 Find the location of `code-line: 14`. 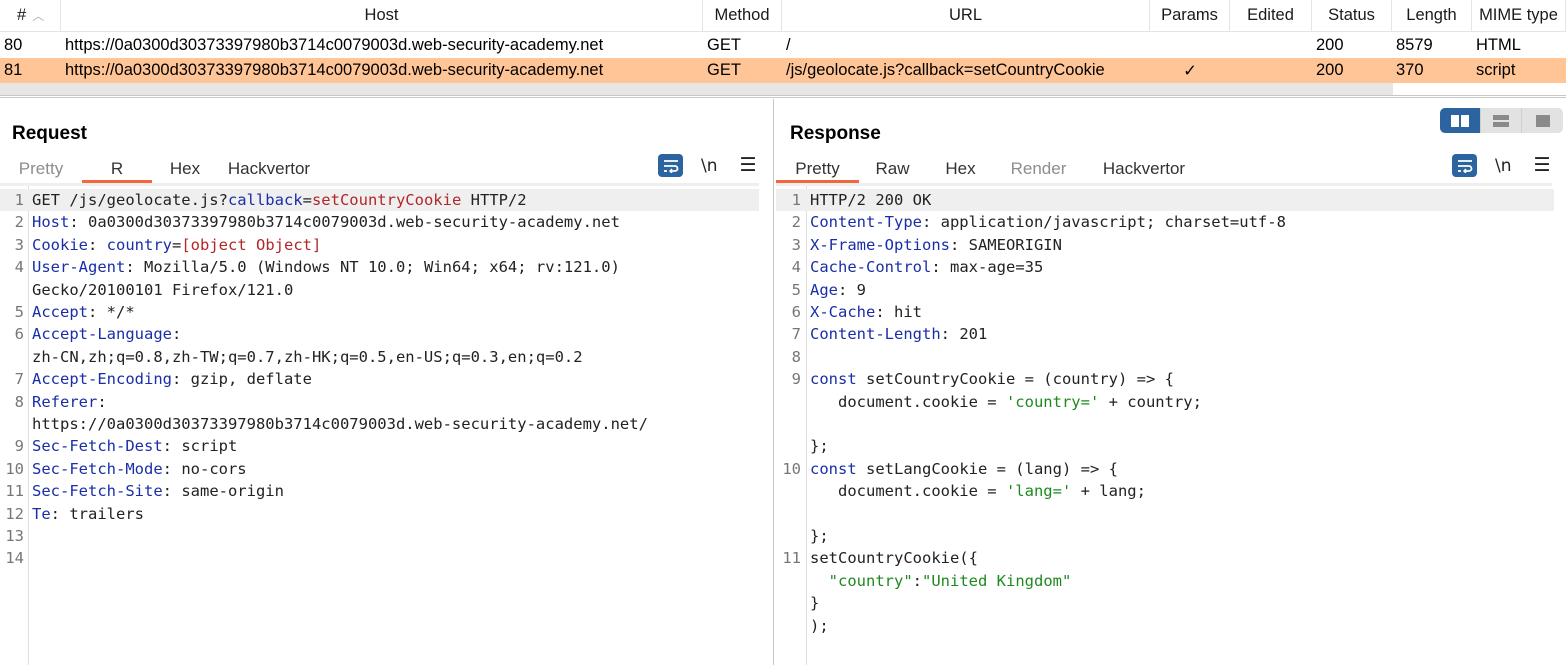

code-line: 14 is located at coordinates (386, 558).